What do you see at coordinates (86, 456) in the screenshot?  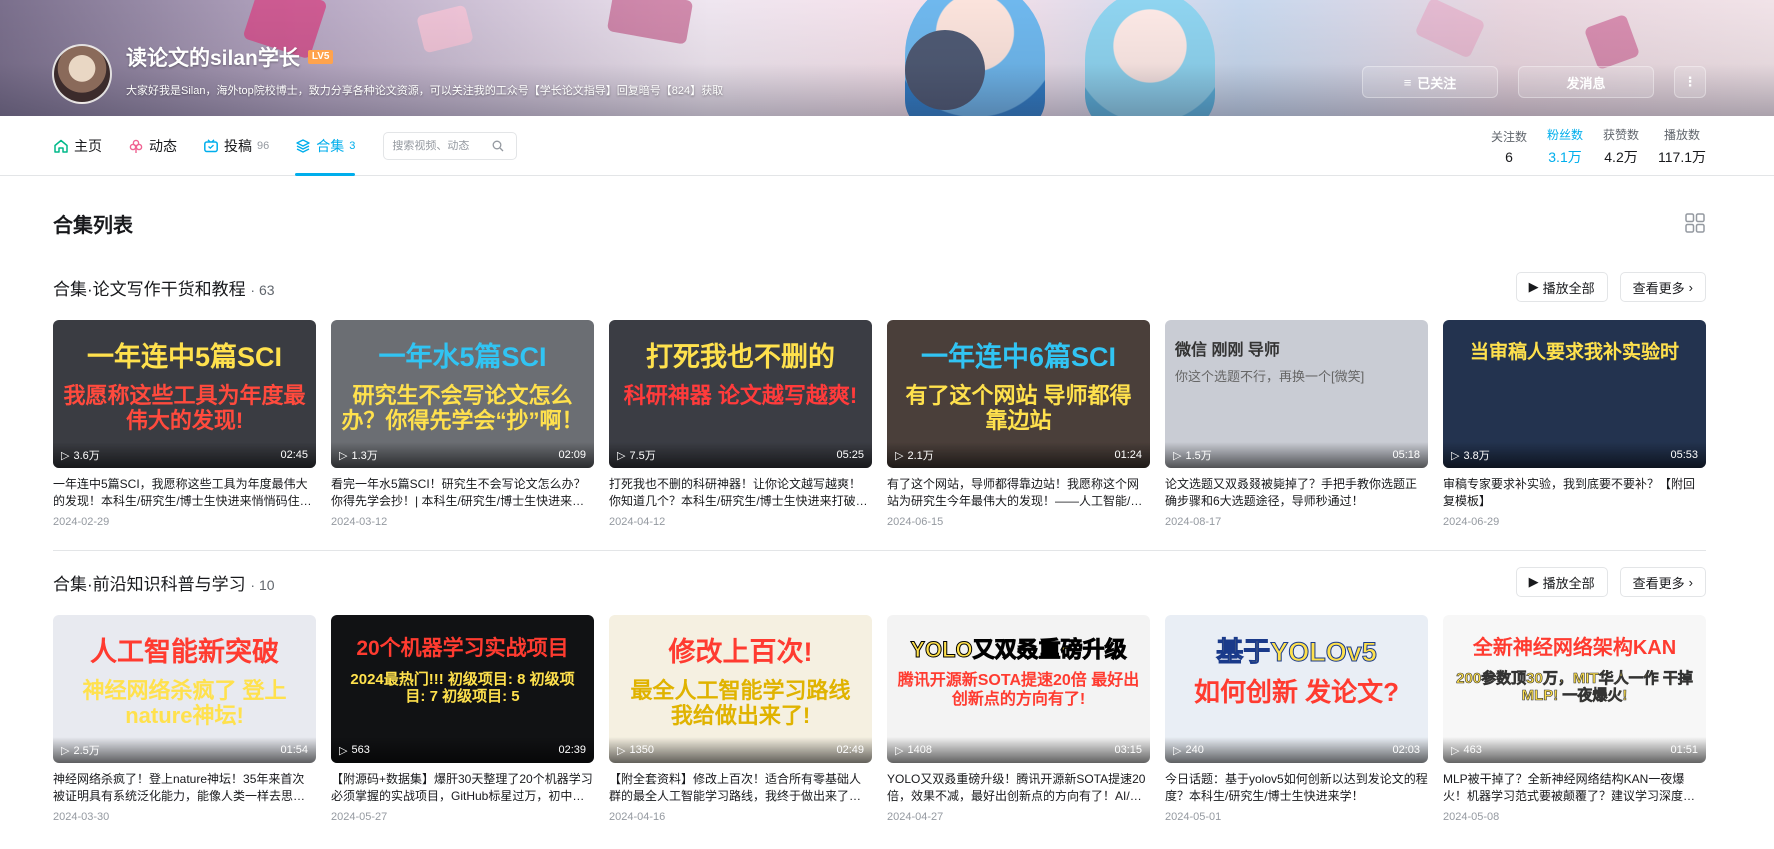 I see `play-count: 3.6万` at bounding box center [86, 456].